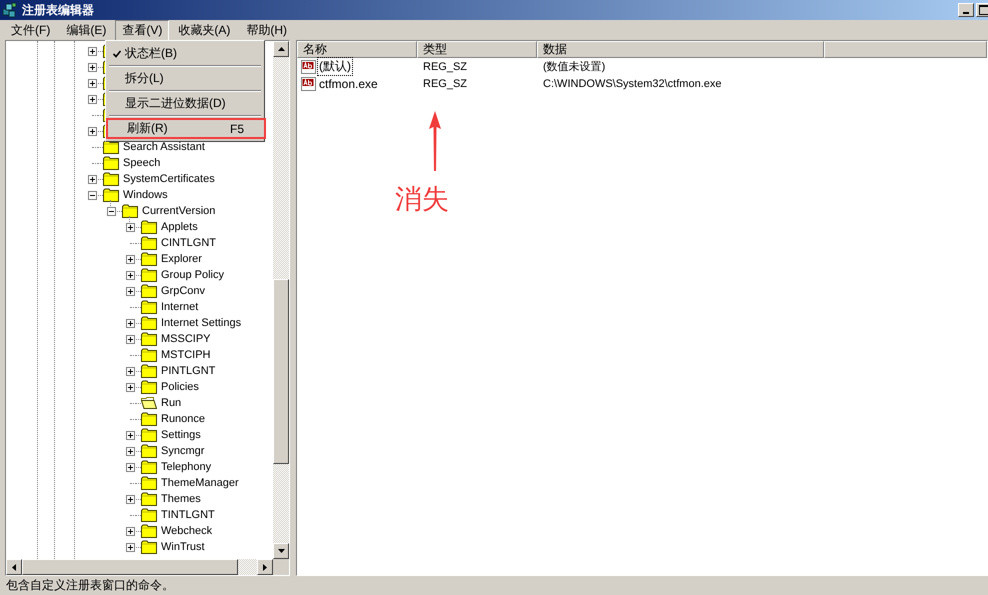  Describe the element at coordinates (204, 30) in the screenshot. I see `menu-item: 收藏夹(A)` at that location.